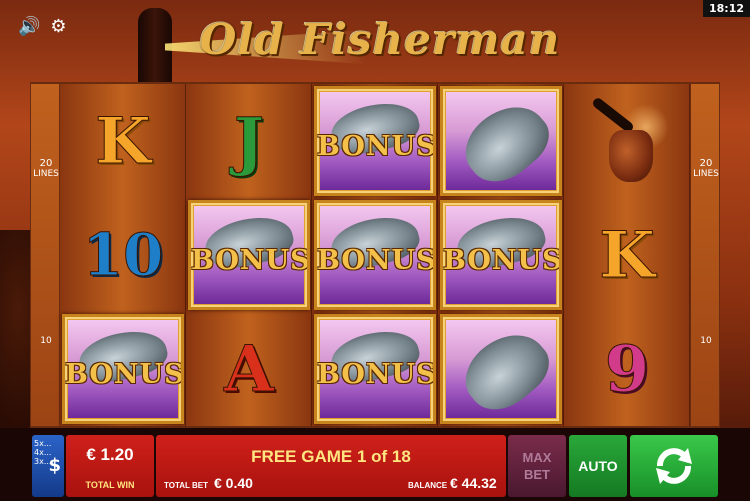  I want to click on total-win-panel: € 1.20 TOTAL WIN, so click(110, 466).